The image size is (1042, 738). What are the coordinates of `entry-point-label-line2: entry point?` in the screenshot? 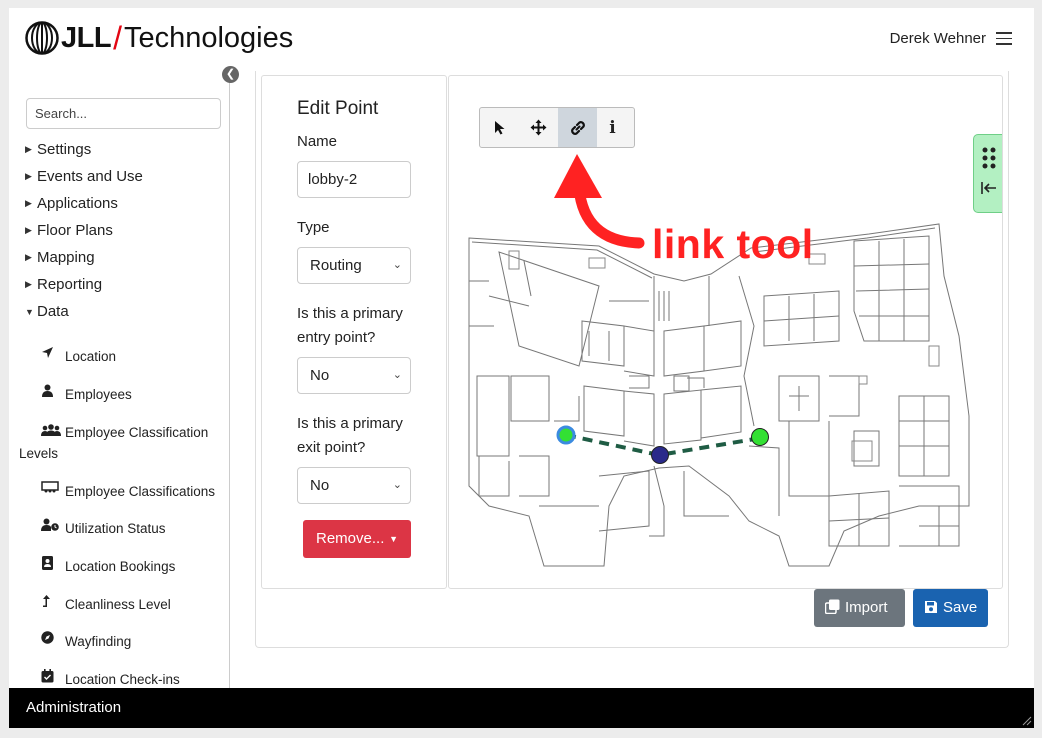 It's located at (336, 337).